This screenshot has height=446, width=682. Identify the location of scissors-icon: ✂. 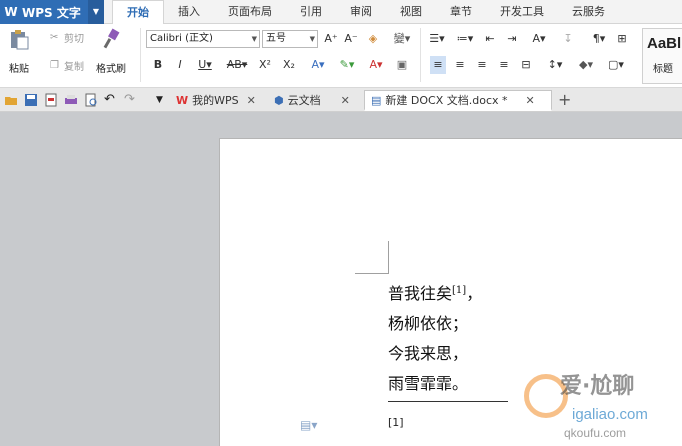
(54, 37).